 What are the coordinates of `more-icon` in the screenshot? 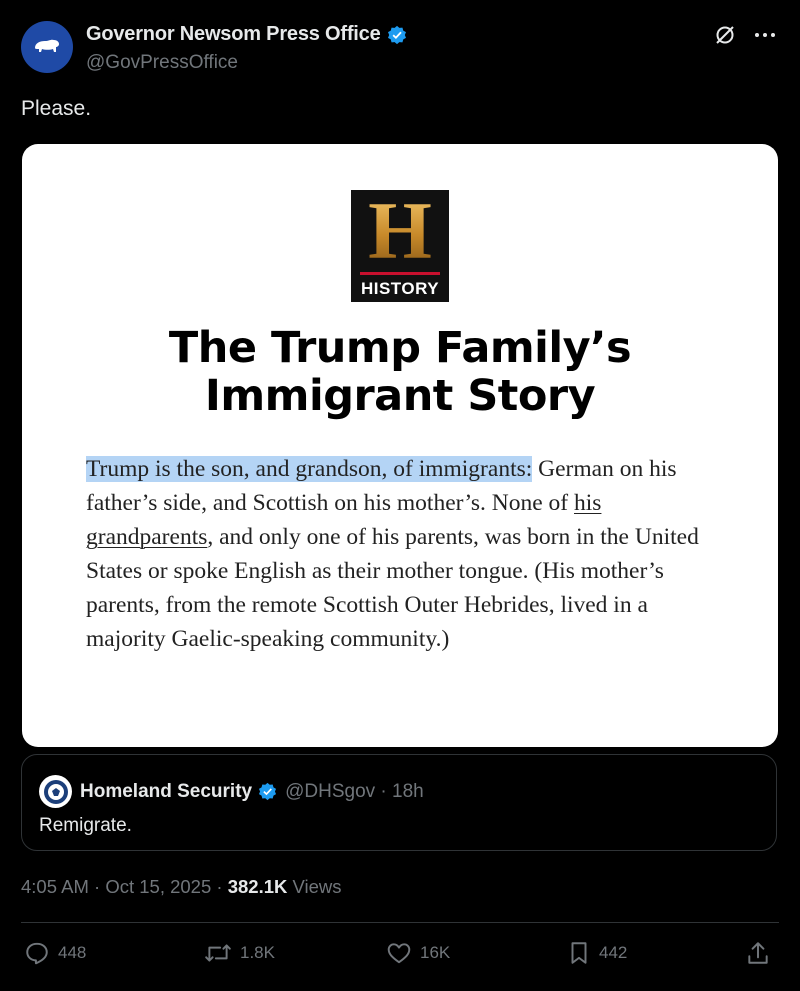 It's located at (765, 35).